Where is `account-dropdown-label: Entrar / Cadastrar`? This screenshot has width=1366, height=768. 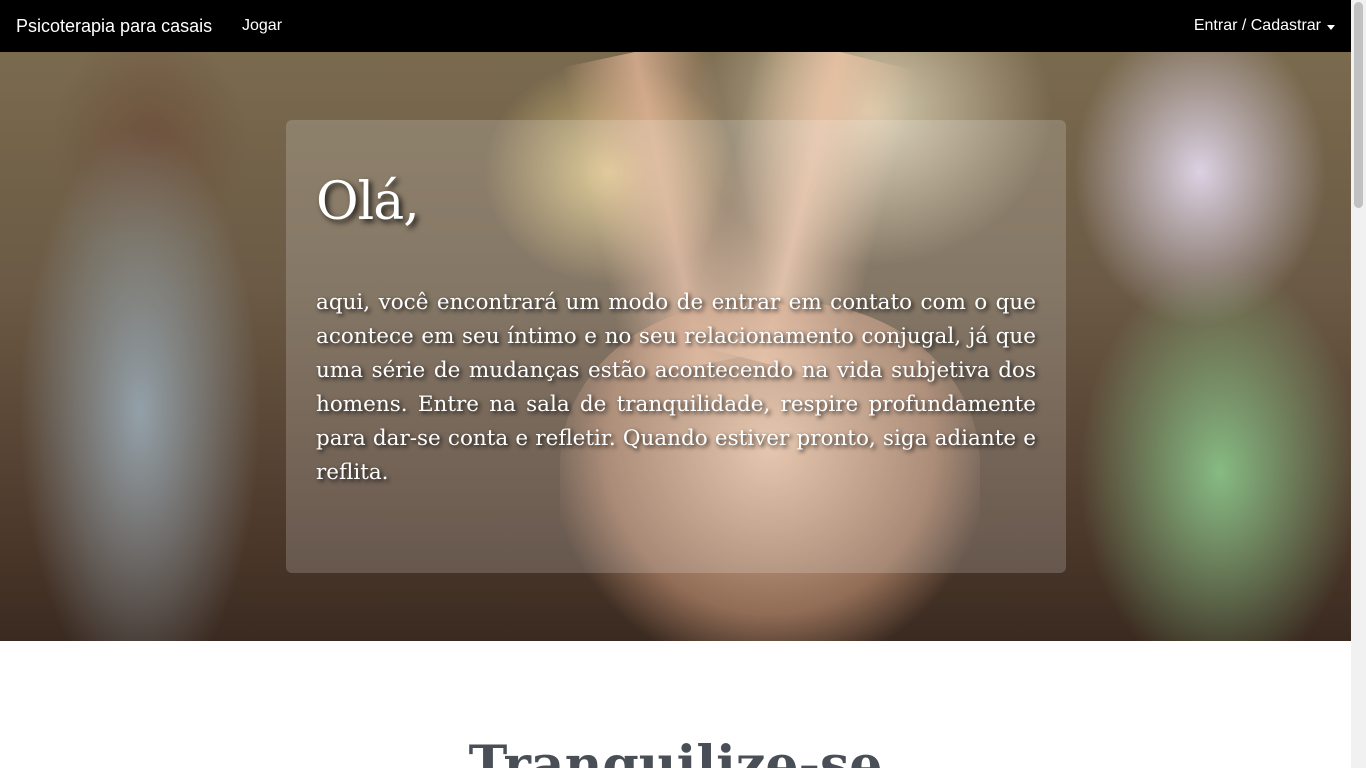
account-dropdown-label: Entrar / Cadastrar is located at coordinates (1257, 25).